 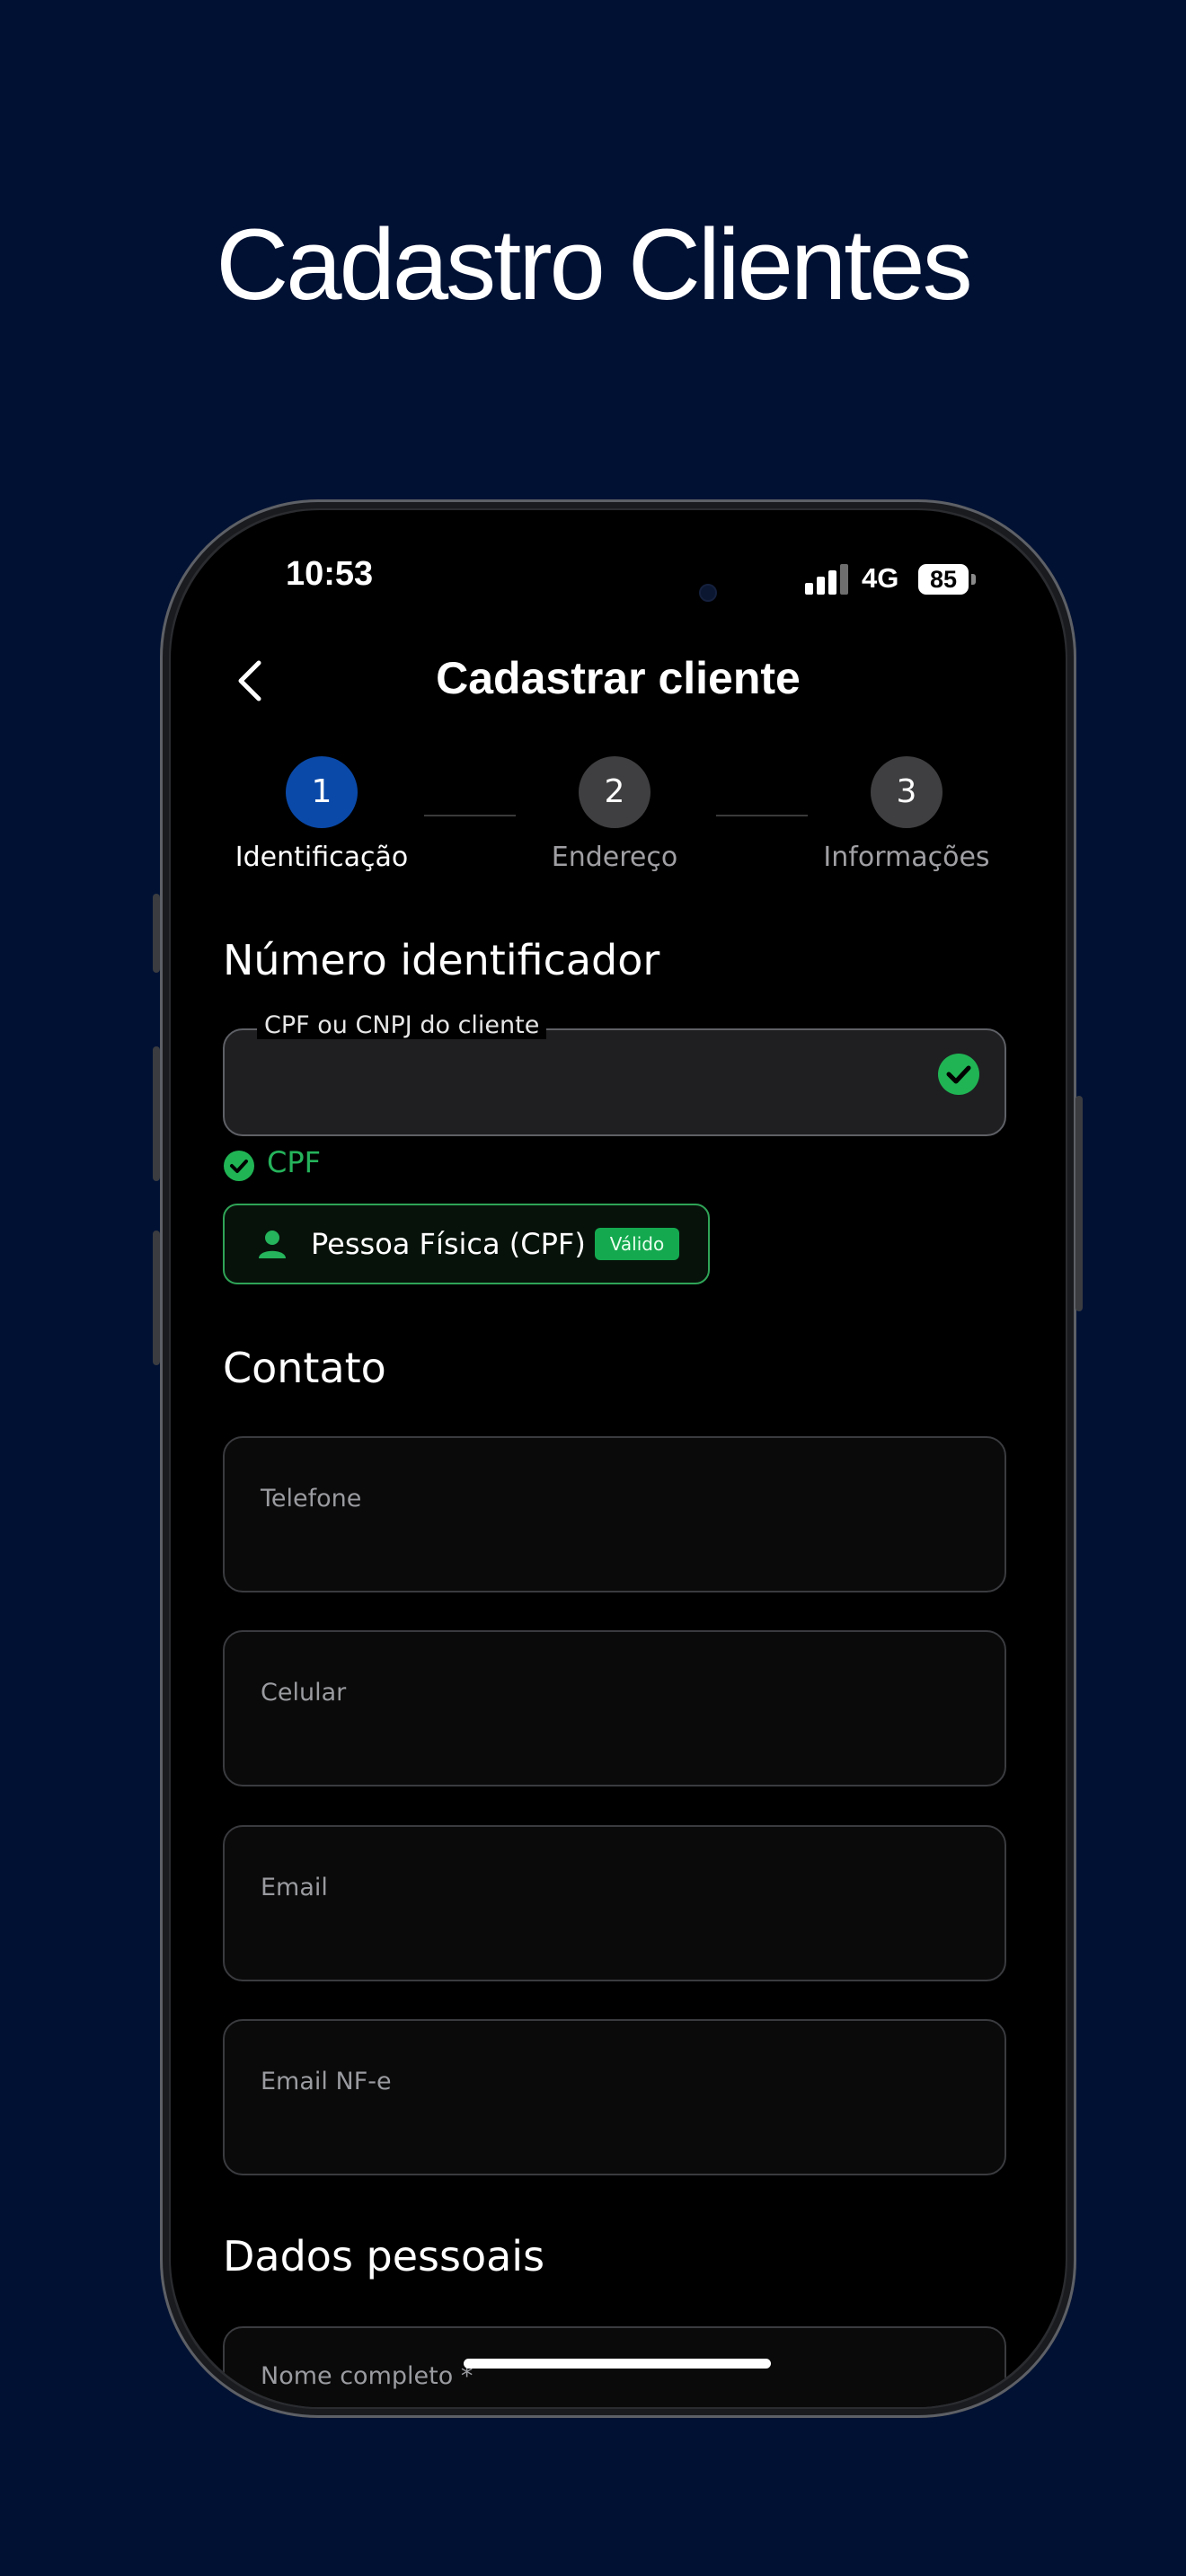 What do you see at coordinates (156, 1298) in the screenshot?
I see `phone-volume-down-button` at bounding box center [156, 1298].